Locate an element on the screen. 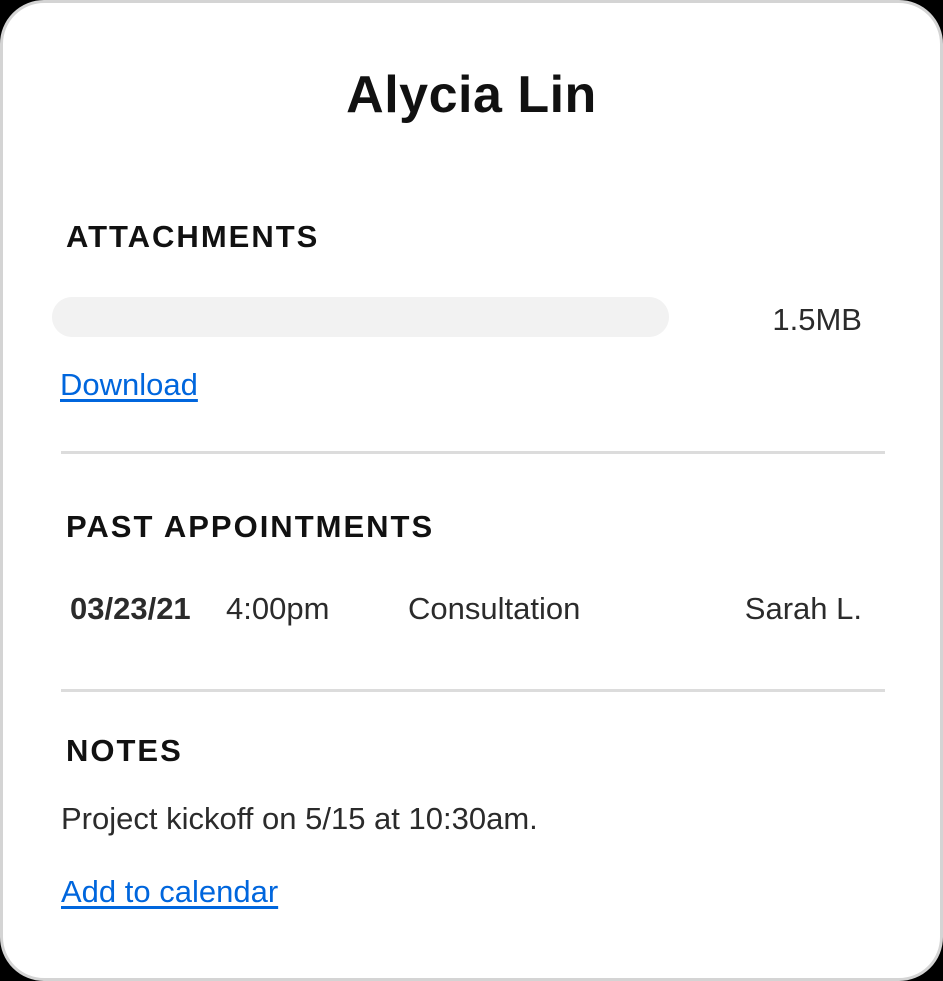 This screenshot has width=943, height=981. attachment-file-bar-fill is located at coordinates (360, 317).